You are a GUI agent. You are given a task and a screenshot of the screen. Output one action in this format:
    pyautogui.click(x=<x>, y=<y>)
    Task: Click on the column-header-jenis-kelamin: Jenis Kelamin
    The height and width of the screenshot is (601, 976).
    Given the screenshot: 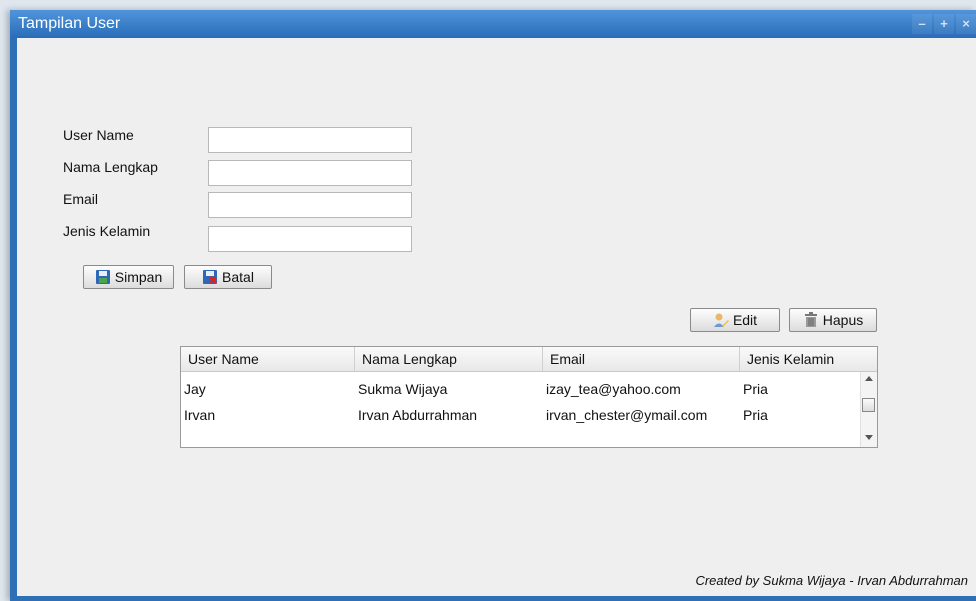 What is the action you would take?
    pyautogui.click(x=808, y=359)
    